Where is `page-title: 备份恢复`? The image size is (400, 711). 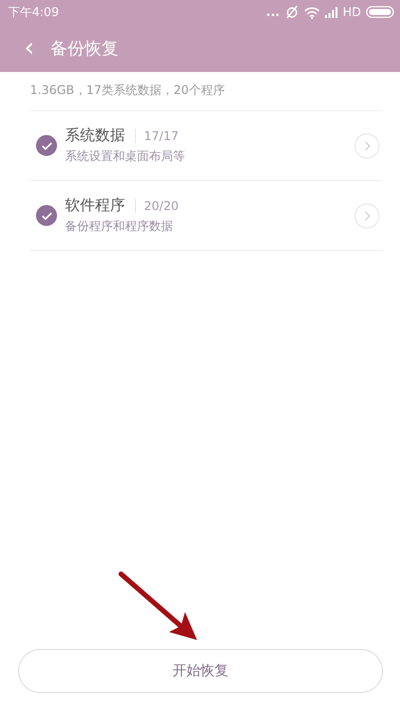
page-title: 备份恢复 is located at coordinates (84, 49).